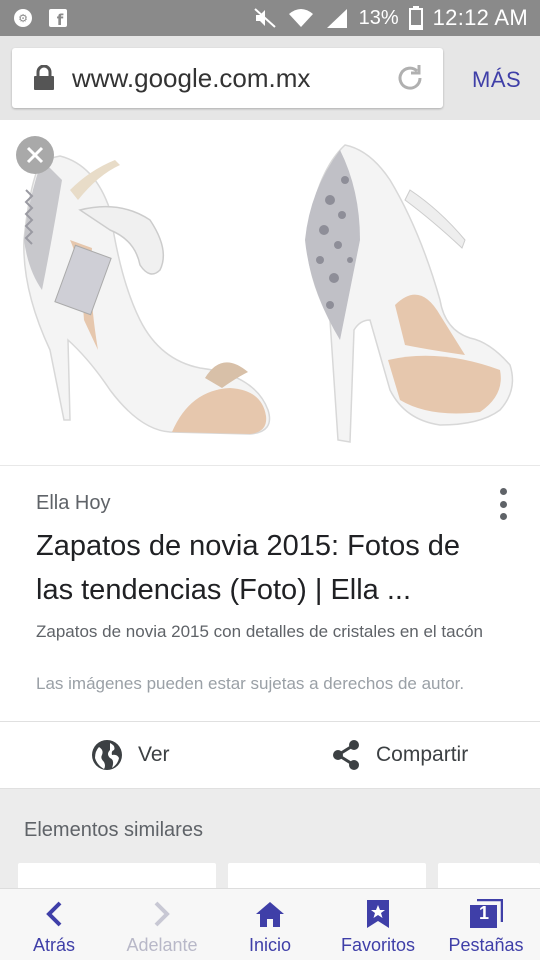 This screenshot has width=540, height=960. Describe the element at coordinates (378, 914) in the screenshot. I see `bookmark-star-icon` at that location.